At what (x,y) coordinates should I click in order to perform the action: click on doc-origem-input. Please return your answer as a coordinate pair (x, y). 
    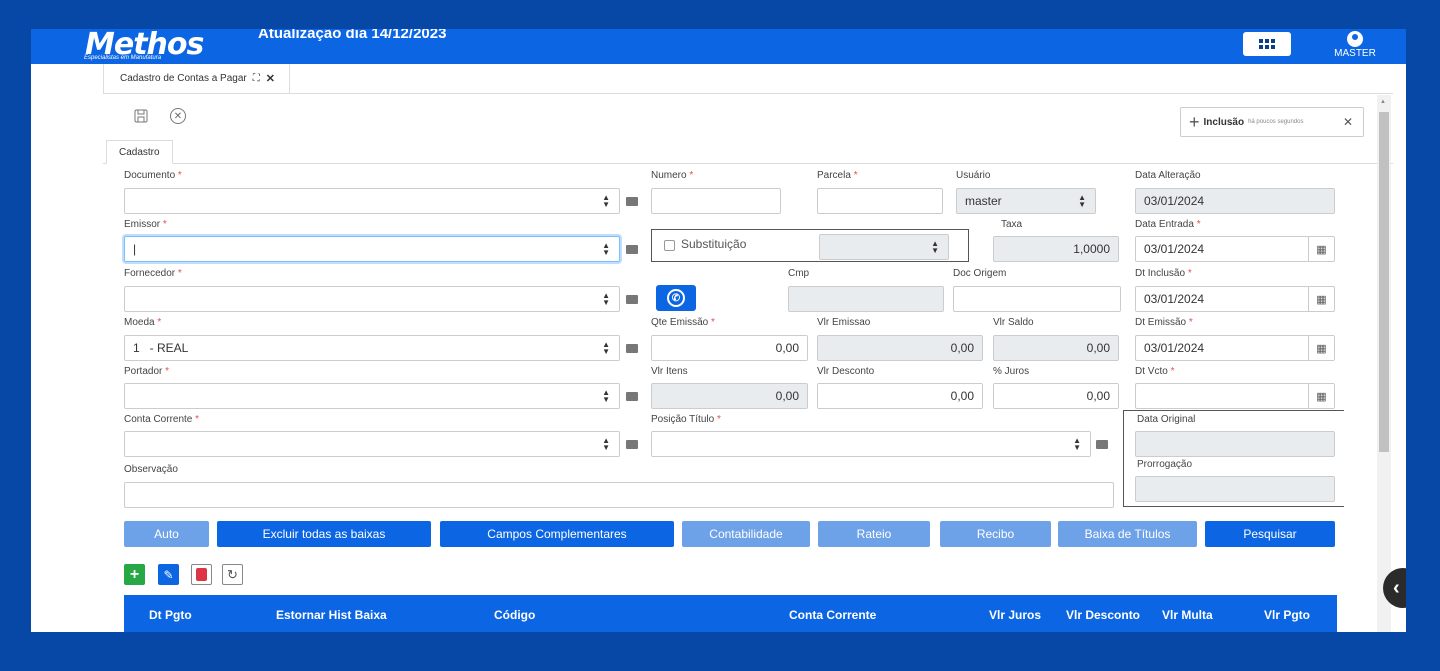
    Looking at the image, I should click on (1037, 299).